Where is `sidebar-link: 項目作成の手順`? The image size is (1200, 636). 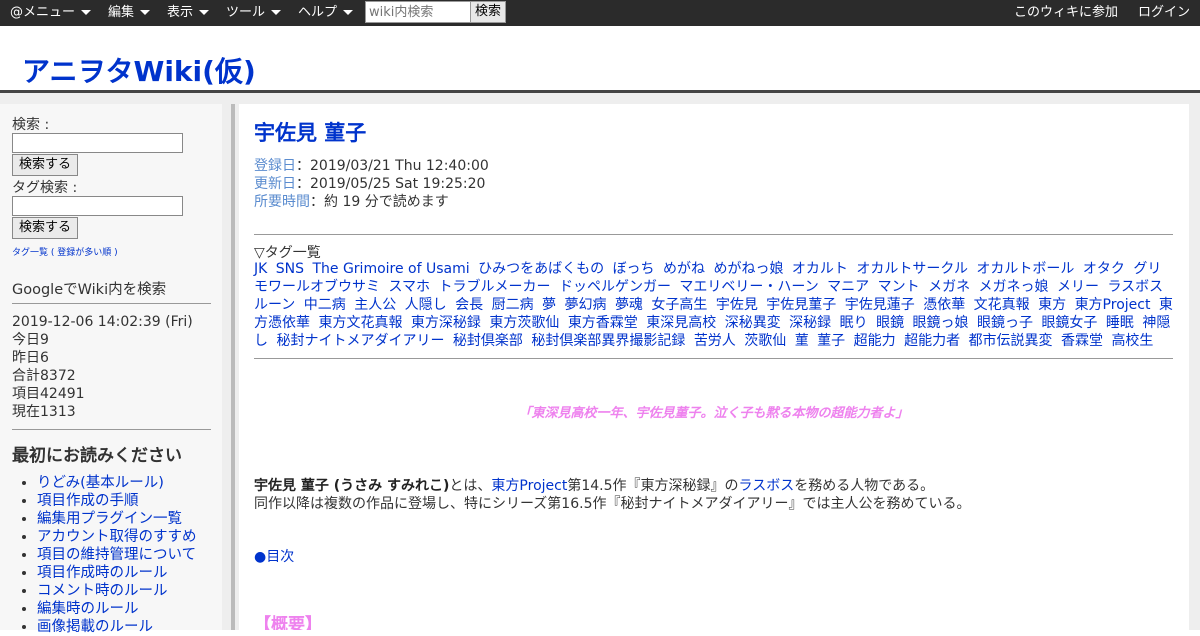
sidebar-link: 項目作成の手順 is located at coordinates (88, 501).